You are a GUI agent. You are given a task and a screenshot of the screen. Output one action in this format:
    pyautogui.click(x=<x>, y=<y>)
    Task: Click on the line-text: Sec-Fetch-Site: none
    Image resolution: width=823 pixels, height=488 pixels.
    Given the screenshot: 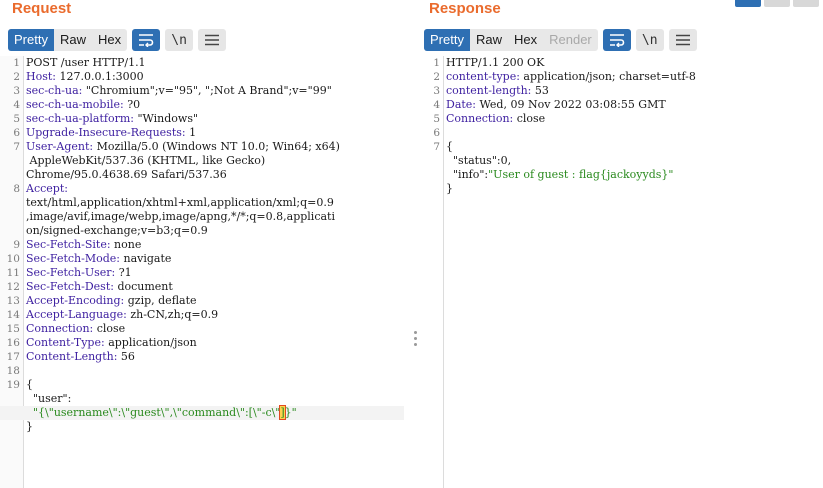 What is the action you would take?
    pyautogui.click(x=83, y=245)
    